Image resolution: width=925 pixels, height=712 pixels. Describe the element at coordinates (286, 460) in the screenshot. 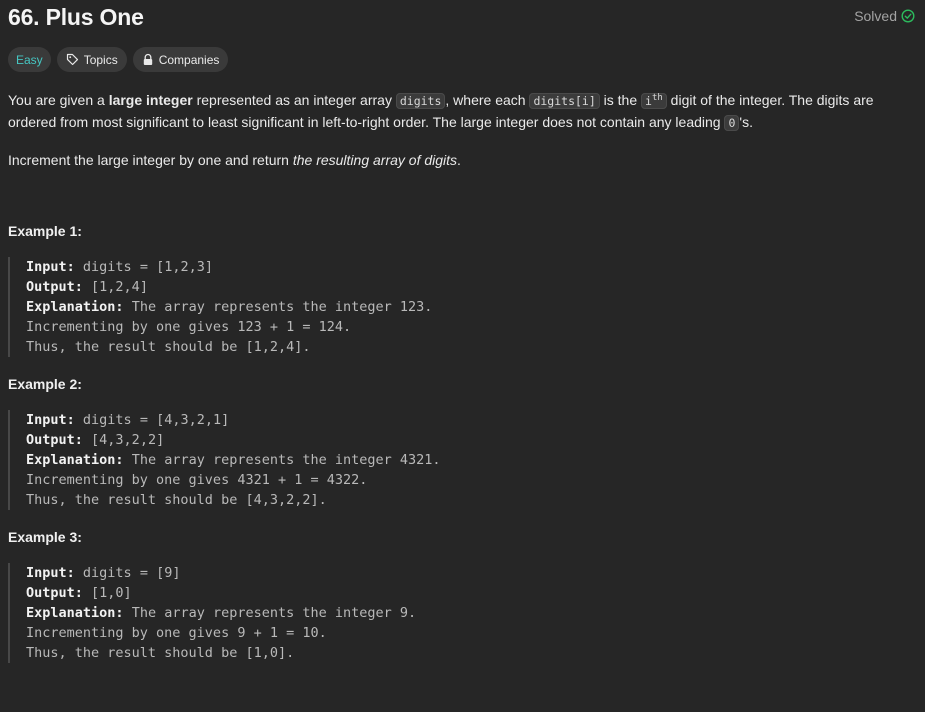

I see `explanation-text: The array represents the integer 4321.` at that location.